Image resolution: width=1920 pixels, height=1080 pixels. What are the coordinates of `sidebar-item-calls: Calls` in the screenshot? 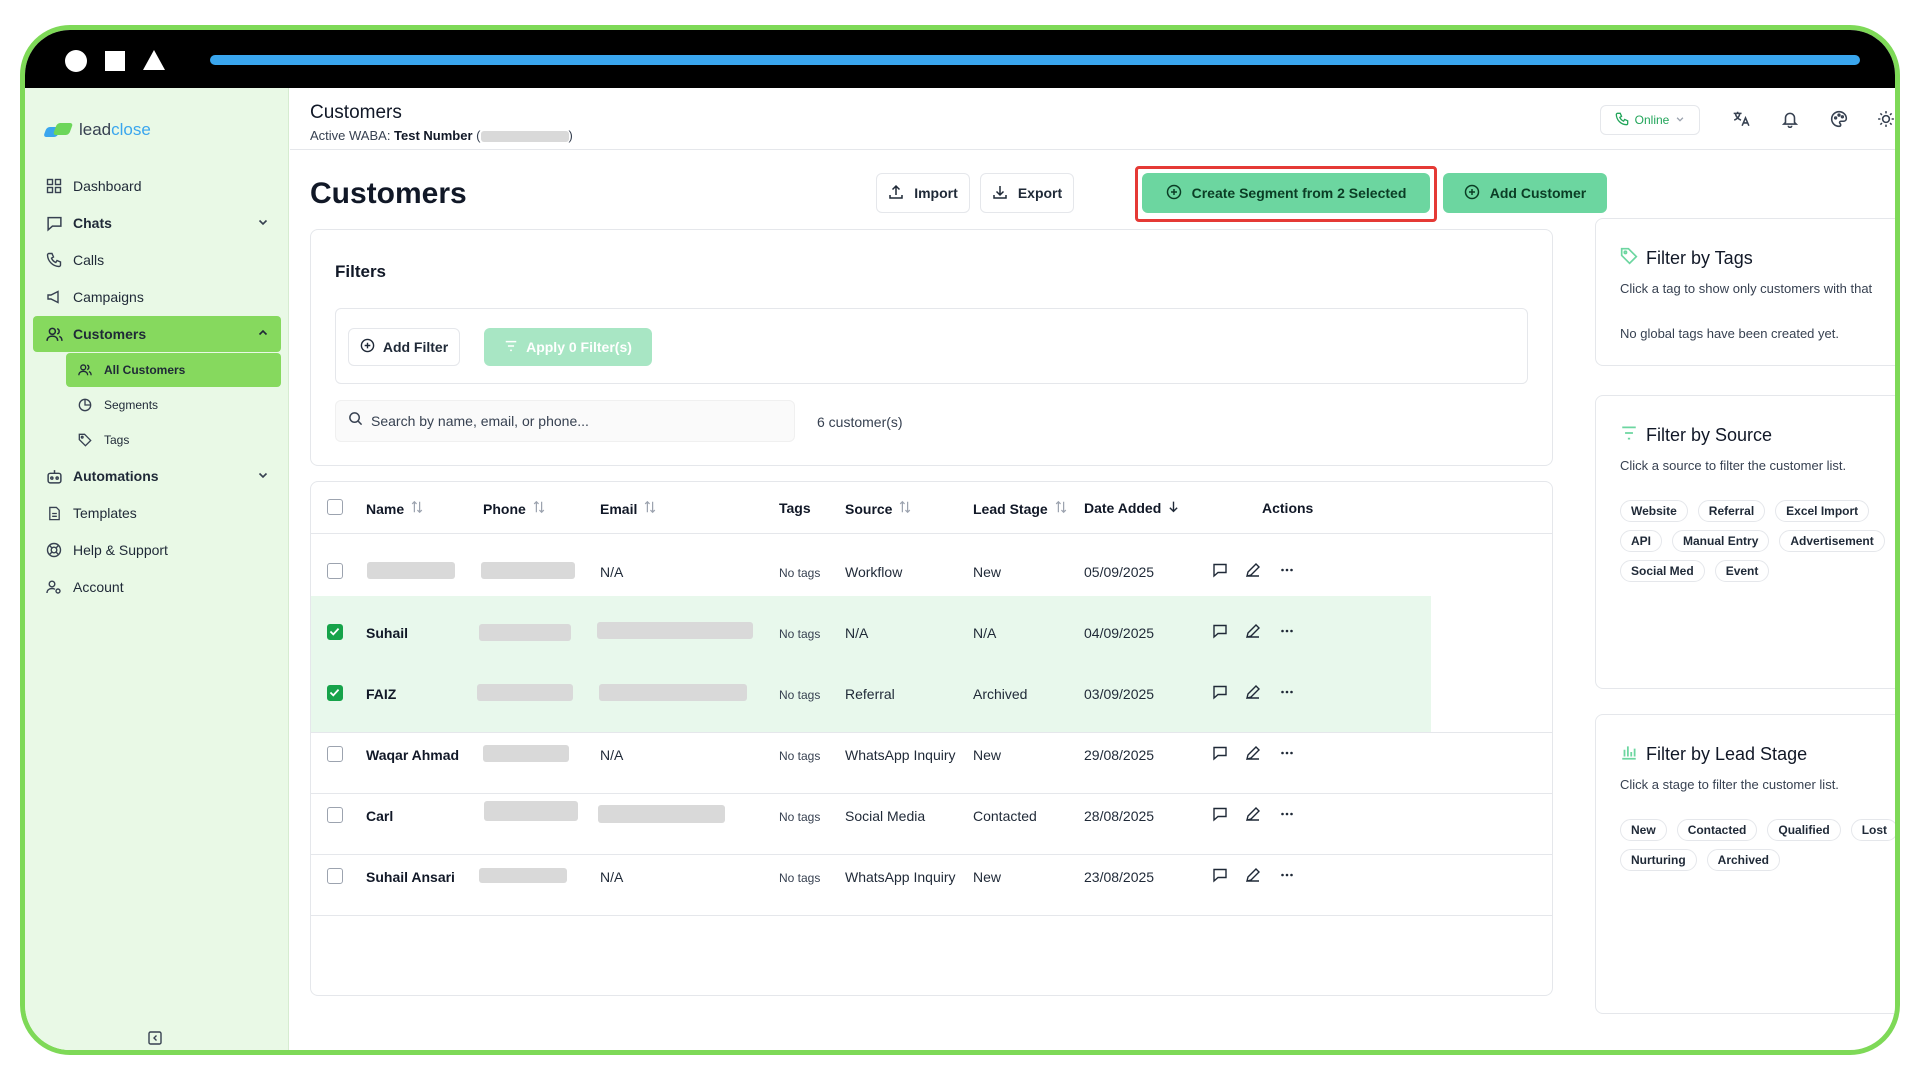 It's located at (157, 260).